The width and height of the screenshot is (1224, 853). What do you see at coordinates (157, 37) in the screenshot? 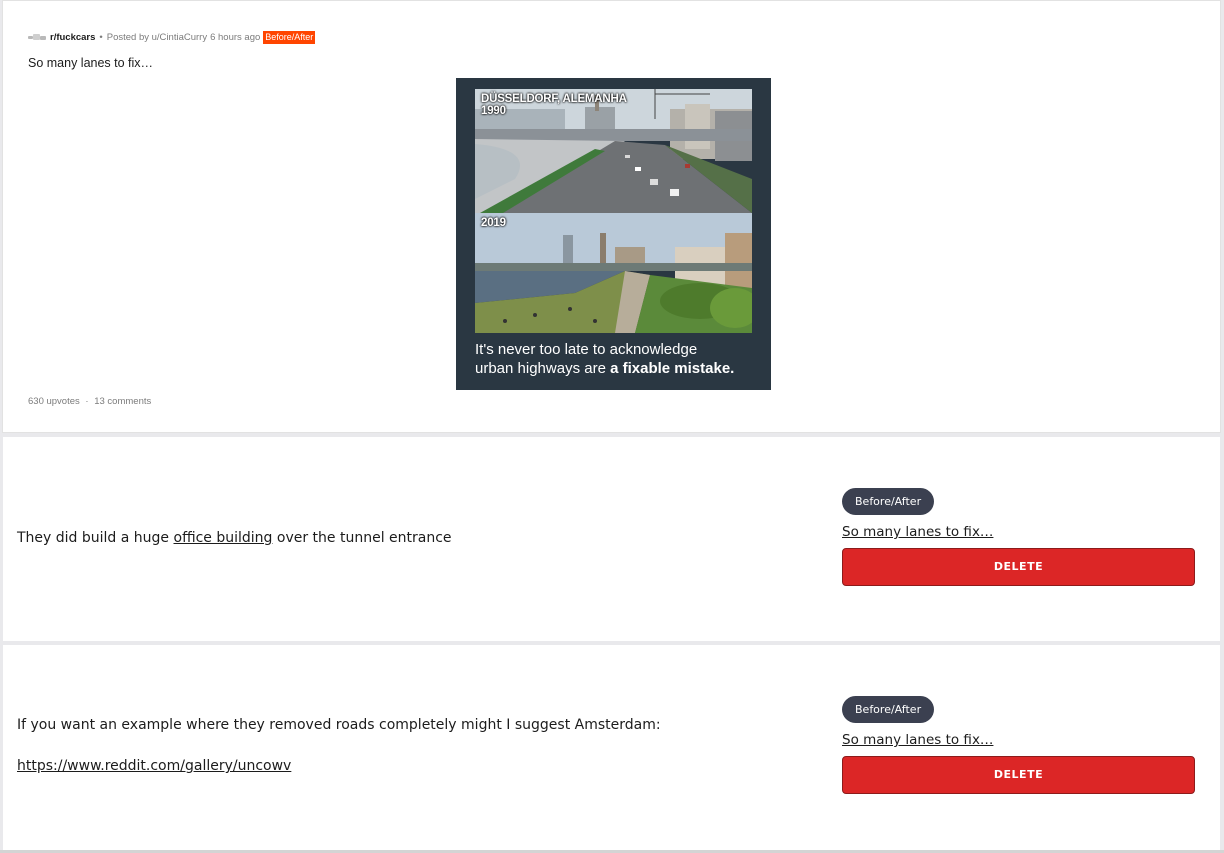
I see `posted-by: Posted by u/CintiaCurry` at bounding box center [157, 37].